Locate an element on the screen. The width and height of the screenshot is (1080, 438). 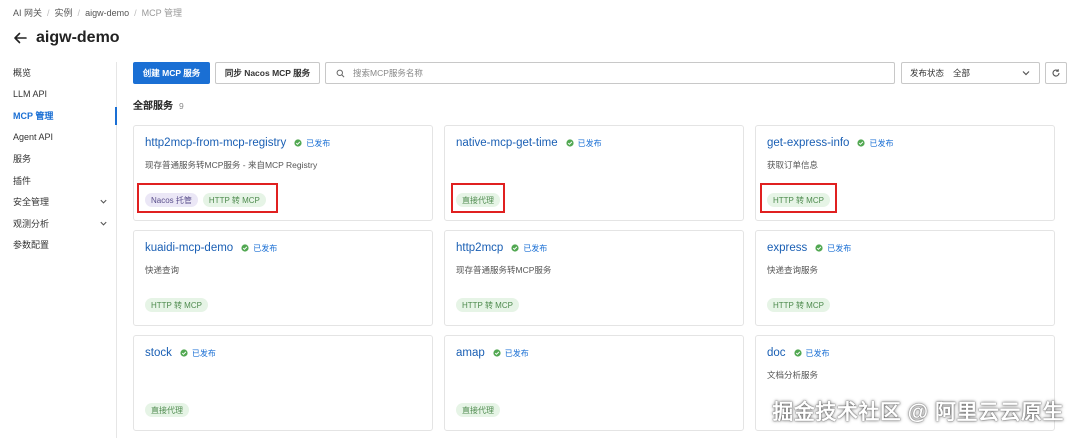
sidebar-item-llm-api: LLM API is located at coordinates (58, 95).